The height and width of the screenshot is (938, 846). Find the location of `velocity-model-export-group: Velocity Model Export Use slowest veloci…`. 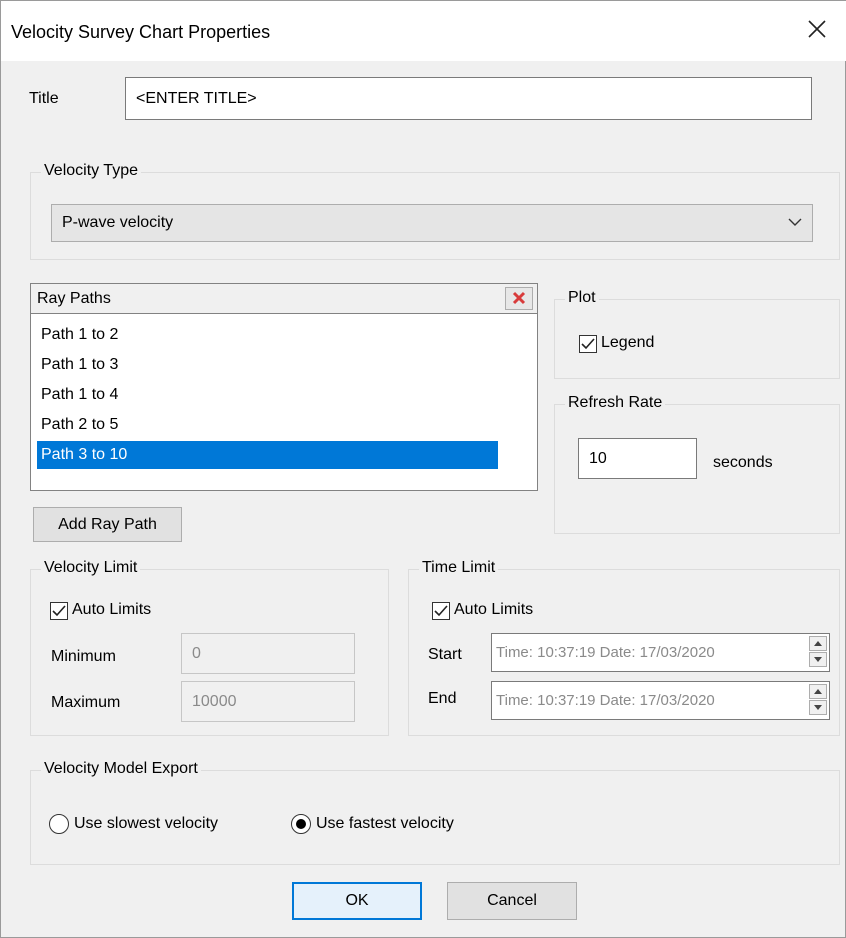

velocity-model-export-group: Velocity Model Export Use slowest veloci… is located at coordinates (435, 812).